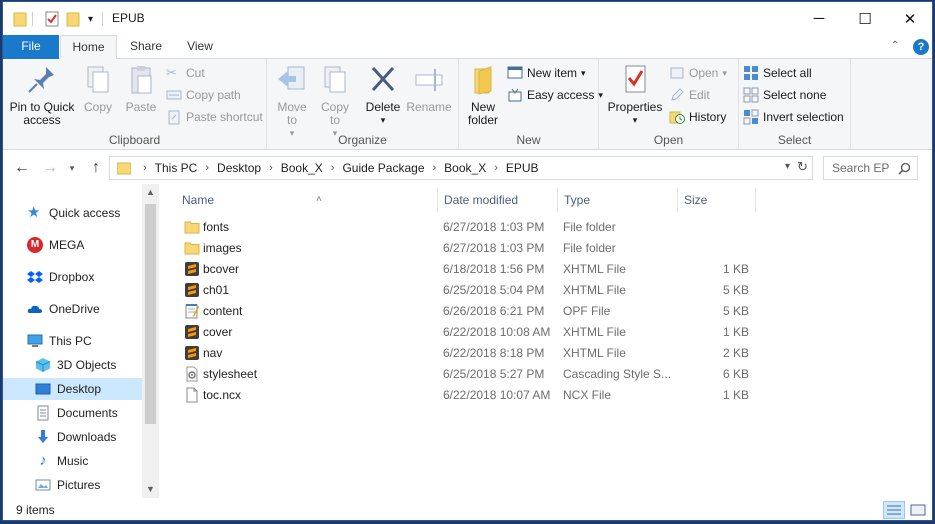 The height and width of the screenshot is (524, 935). What do you see at coordinates (98, 88) in the screenshot?
I see `copy-button: Copy` at bounding box center [98, 88].